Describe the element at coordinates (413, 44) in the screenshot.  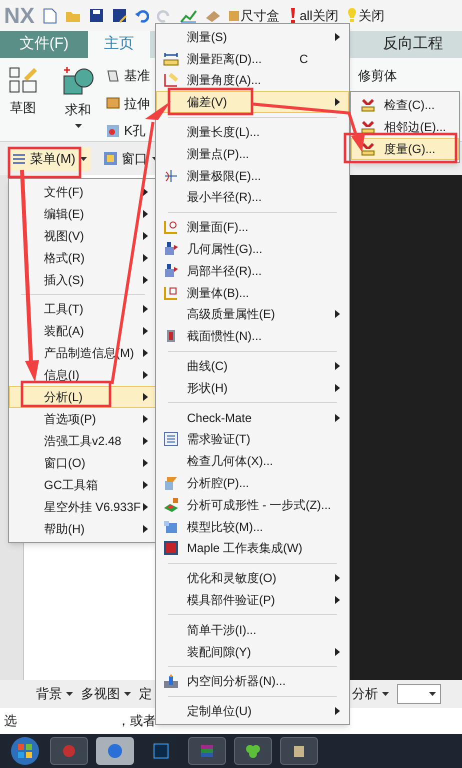
I see `ribbon-tab: 反向工程` at that location.